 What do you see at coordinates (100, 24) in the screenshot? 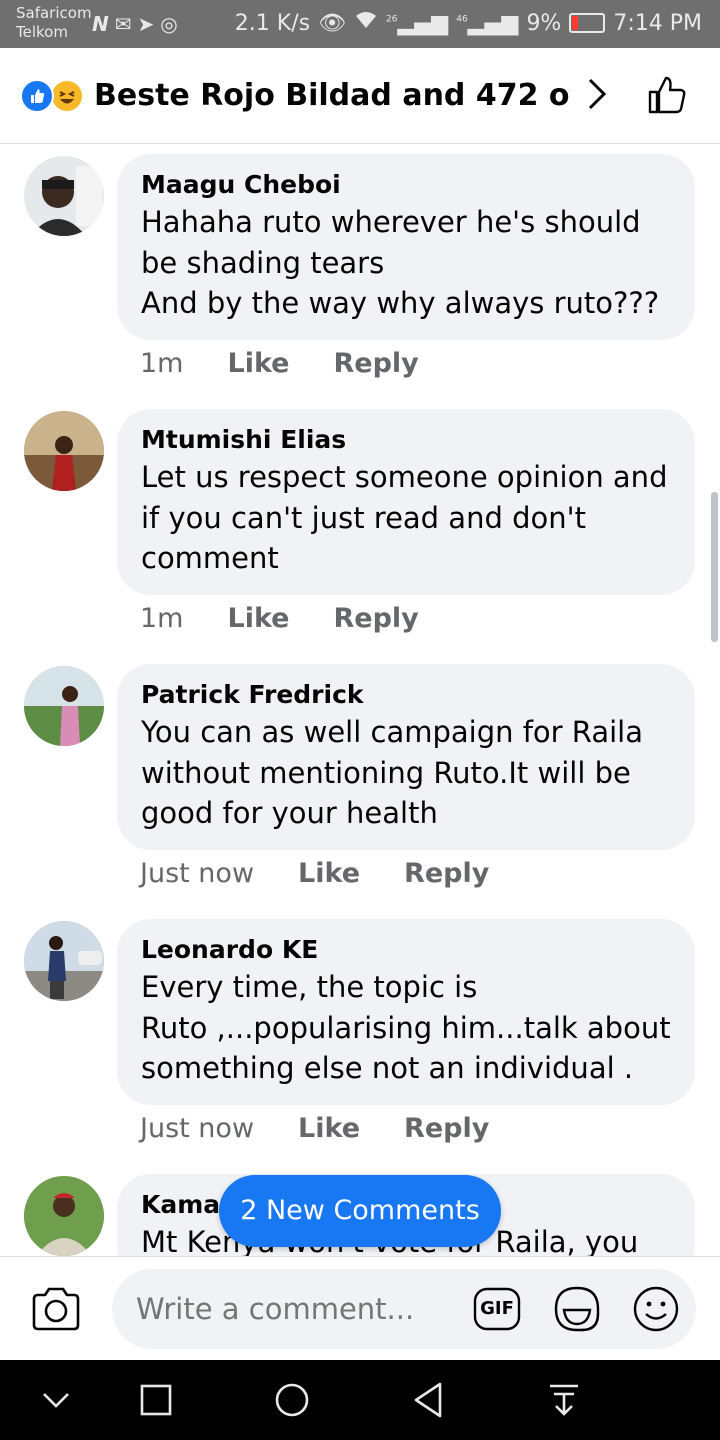
I see `nfc-icon: N` at bounding box center [100, 24].